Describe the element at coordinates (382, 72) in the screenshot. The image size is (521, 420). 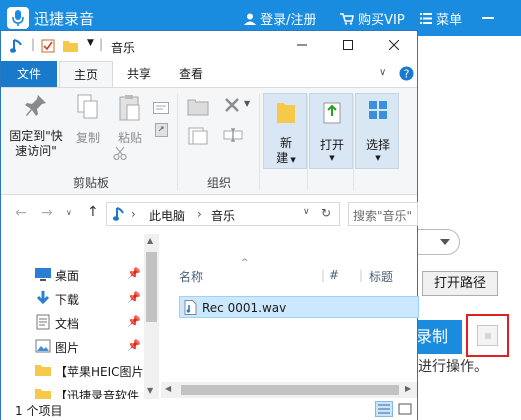
I see `ribbon-expand-icon: ∨` at that location.